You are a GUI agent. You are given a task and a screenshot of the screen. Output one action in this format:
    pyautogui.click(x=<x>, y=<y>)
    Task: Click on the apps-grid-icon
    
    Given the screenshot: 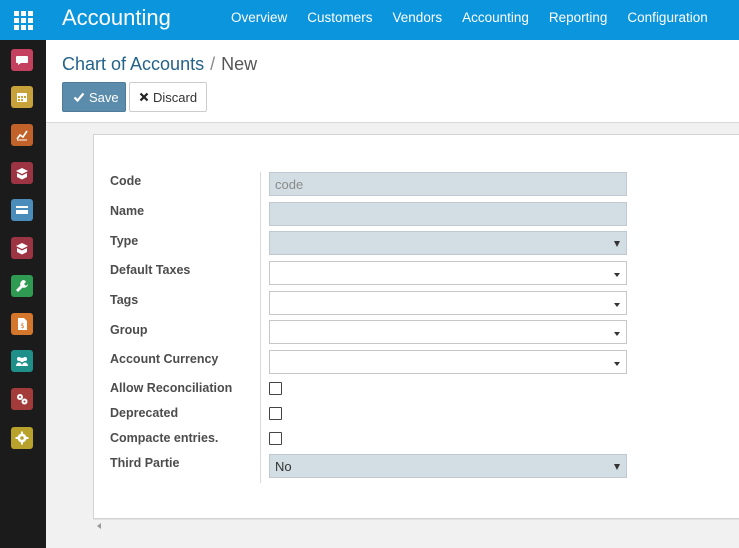 What is the action you would take?
    pyautogui.click(x=23, y=20)
    